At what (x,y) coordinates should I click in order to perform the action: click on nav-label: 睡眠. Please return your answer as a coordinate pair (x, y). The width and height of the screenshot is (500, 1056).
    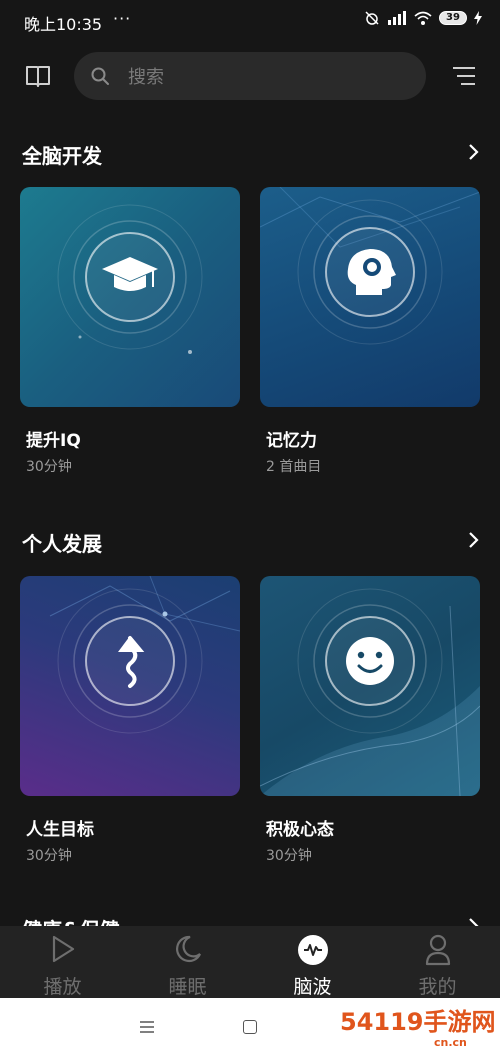
    Looking at the image, I should click on (187, 987).